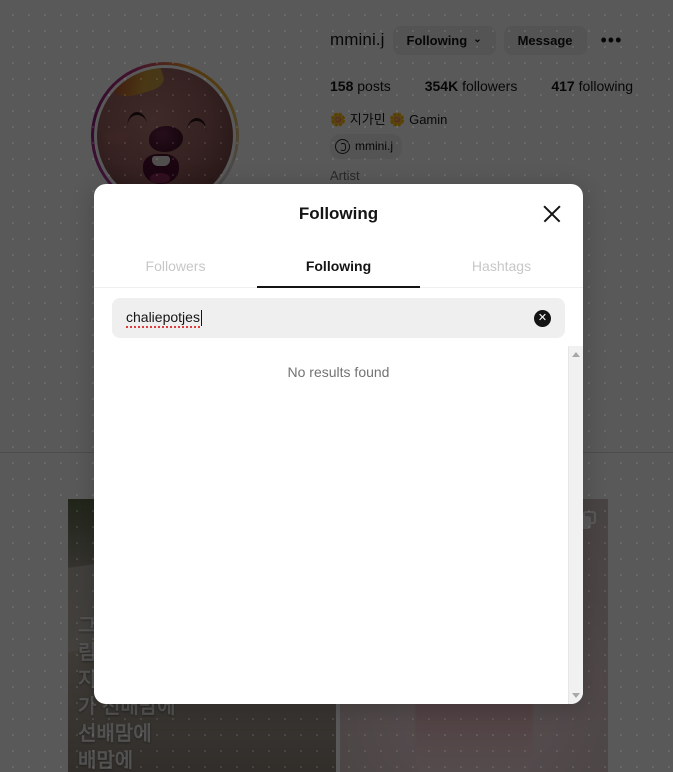  Describe the element at coordinates (175, 265) in the screenshot. I see `tab-followers: Followers` at that location.